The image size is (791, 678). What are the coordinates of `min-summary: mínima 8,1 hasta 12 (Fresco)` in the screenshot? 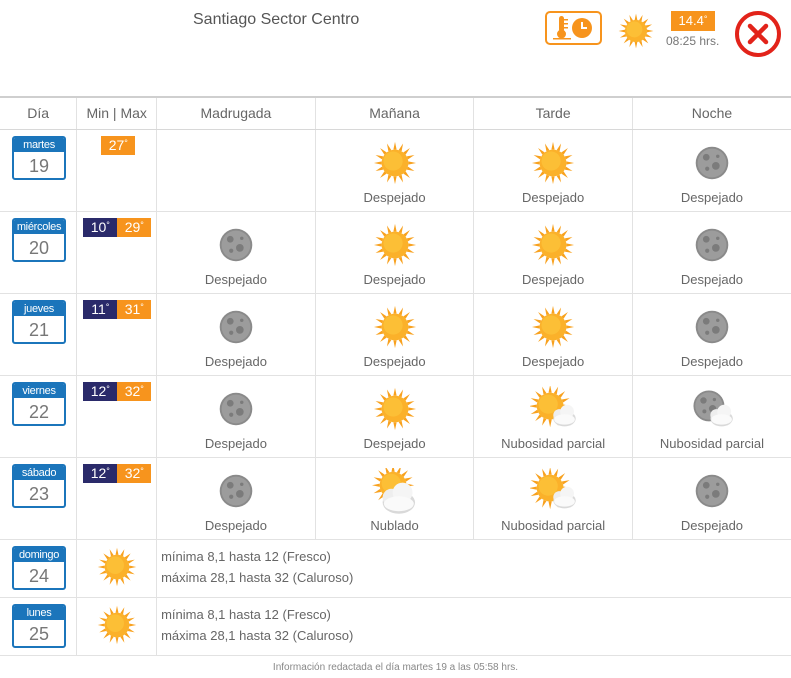 It's located at (246, 614).